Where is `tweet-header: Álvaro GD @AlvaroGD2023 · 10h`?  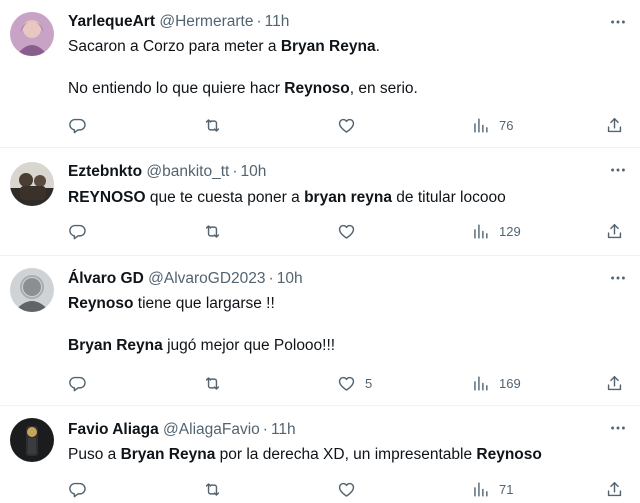 tweet-header: Álvaro GD @AlvaroGD2023 · 10h is located at coordinates (185, 279).